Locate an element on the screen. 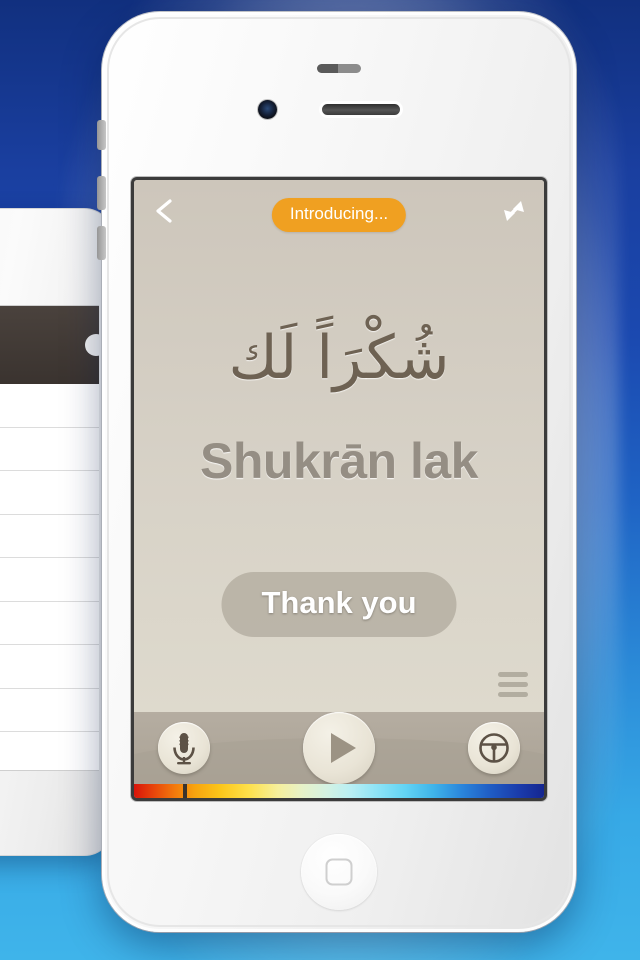 The width and height of the screenshot is (640, 960). list-item: Starters is located at coordinates (49, 667).